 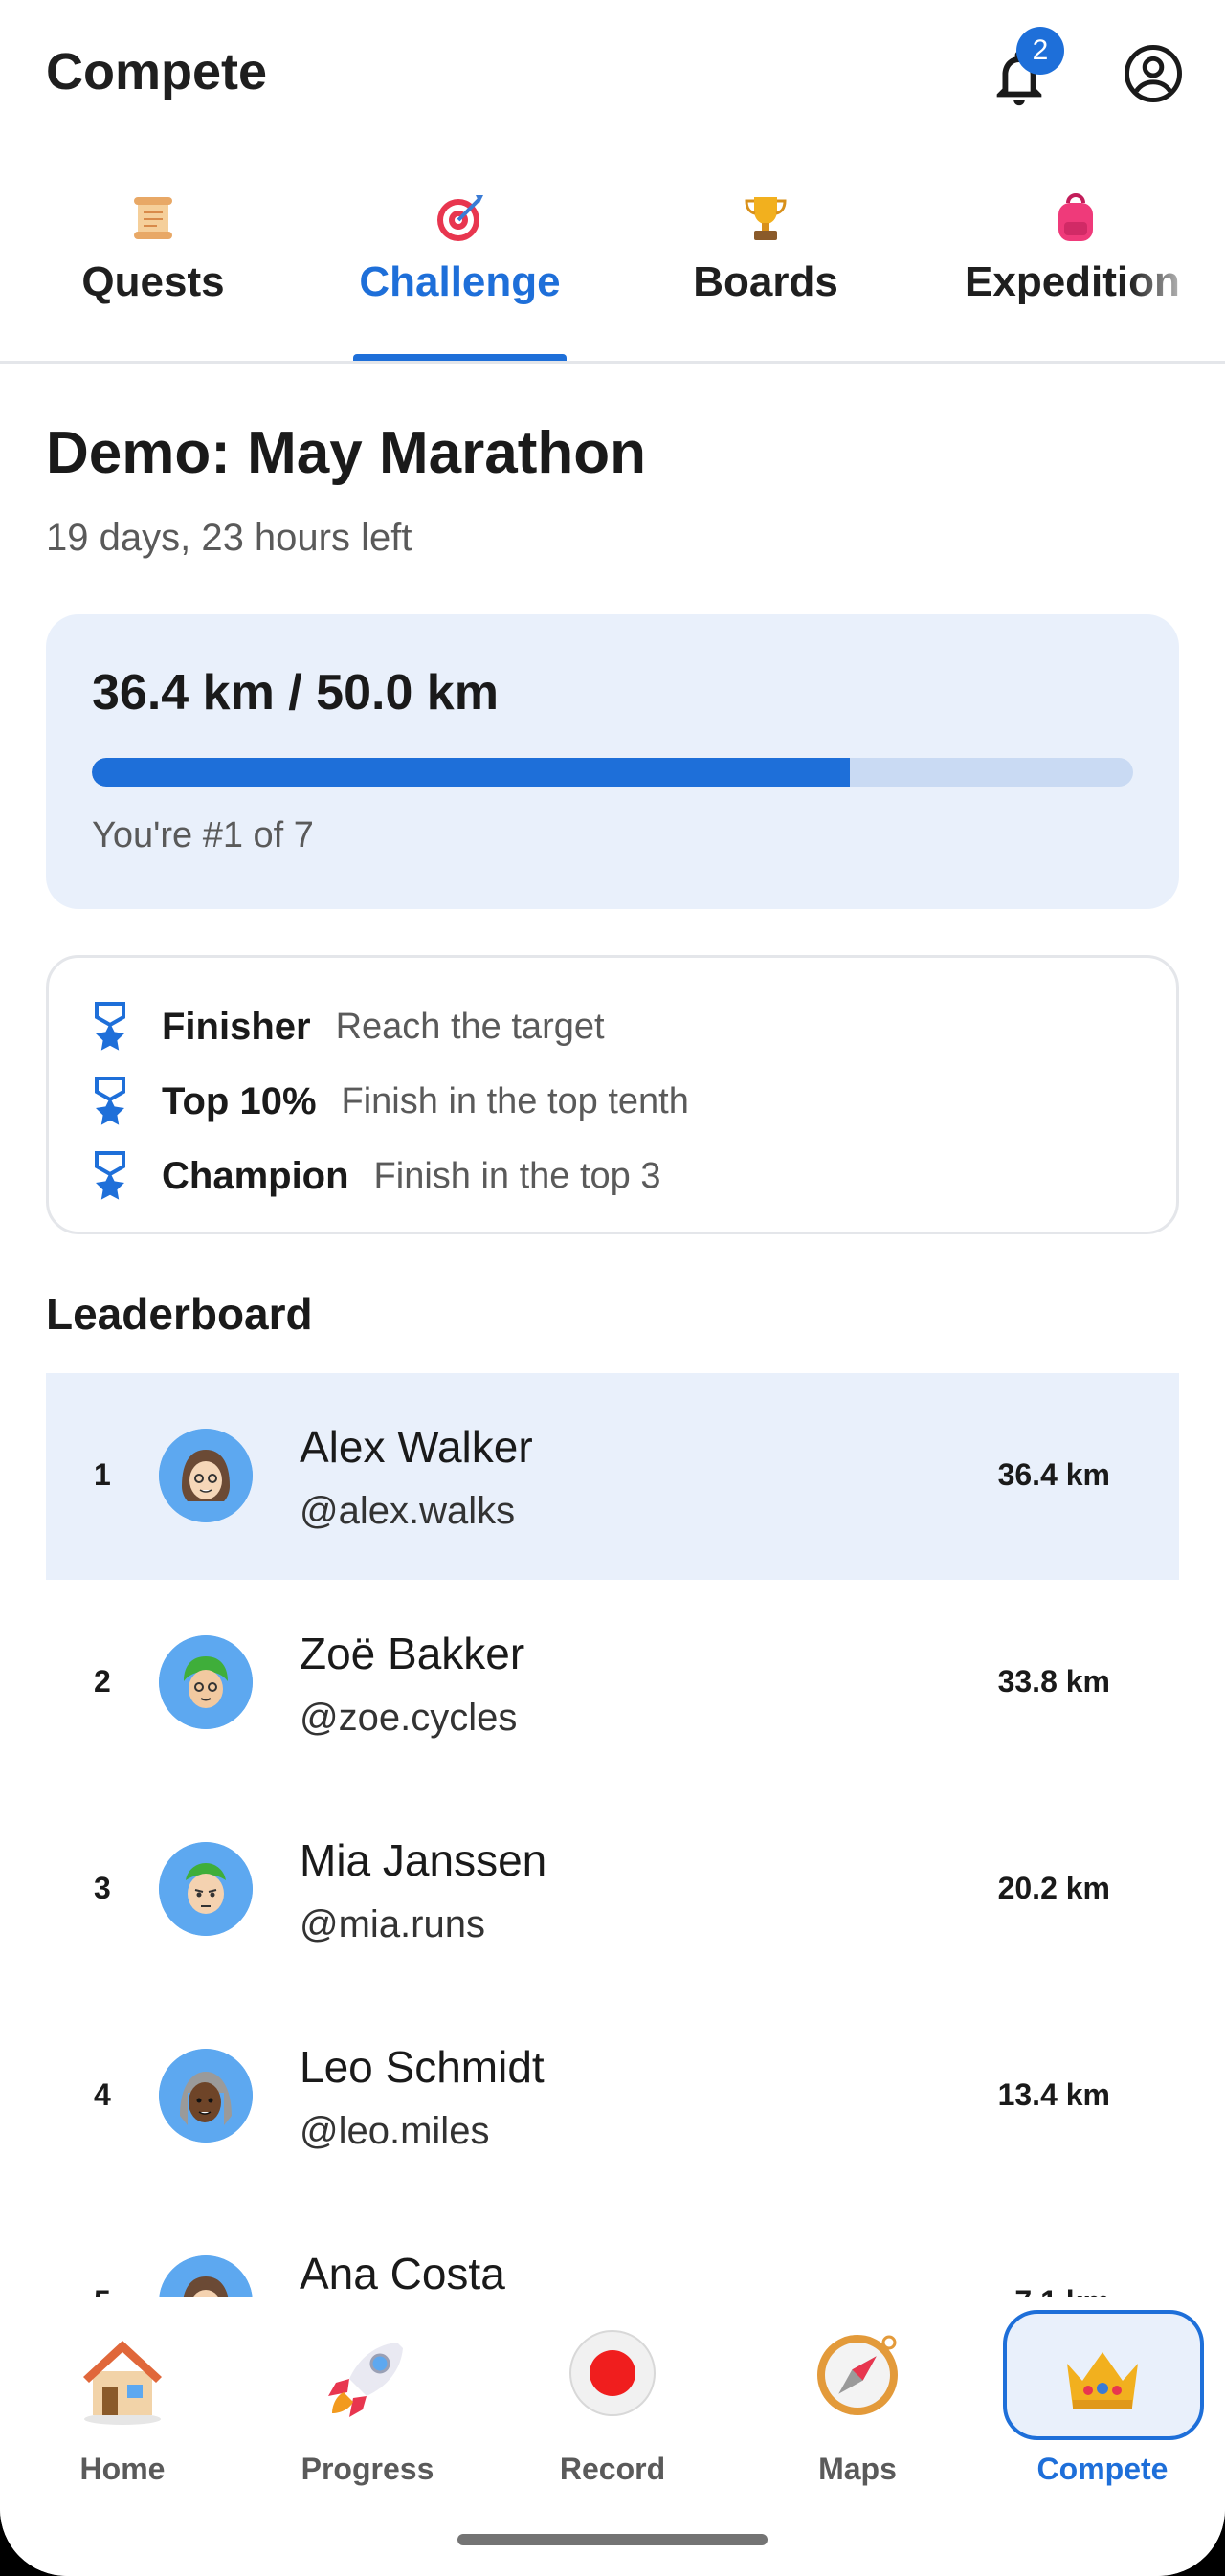 What do you see at coordinates (460, 357) in the screenshot?
I see `active-tab-indicator` at bounding box center [460, 357].